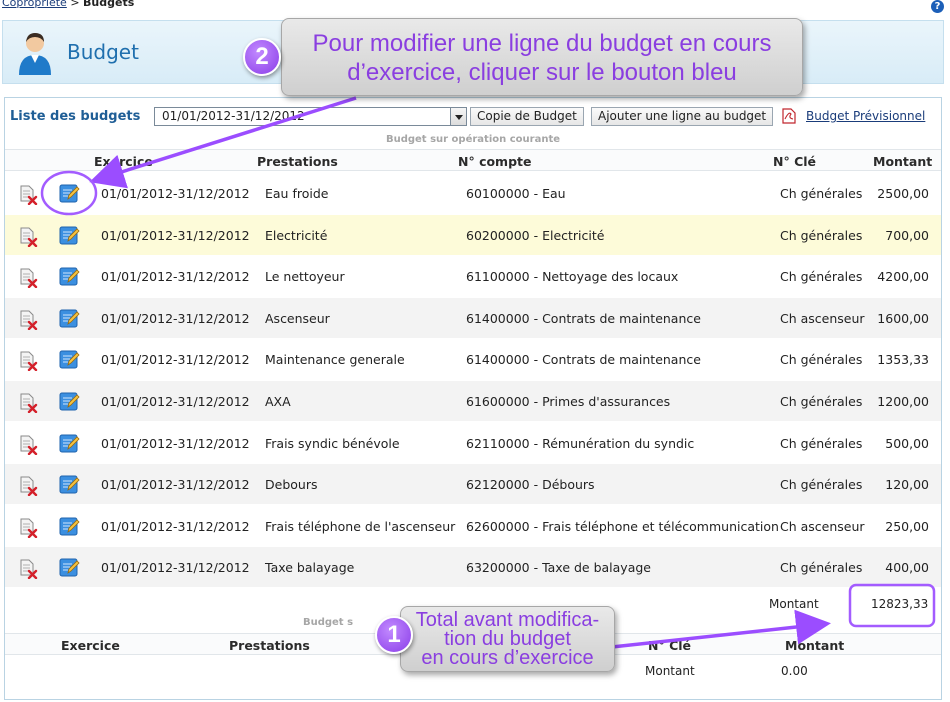 Image resolution: width=950 pixels, height=702 pixels. Describe the element at coordinates (937, 6) in the screenshot. I see `help-icon: ?` at that location.